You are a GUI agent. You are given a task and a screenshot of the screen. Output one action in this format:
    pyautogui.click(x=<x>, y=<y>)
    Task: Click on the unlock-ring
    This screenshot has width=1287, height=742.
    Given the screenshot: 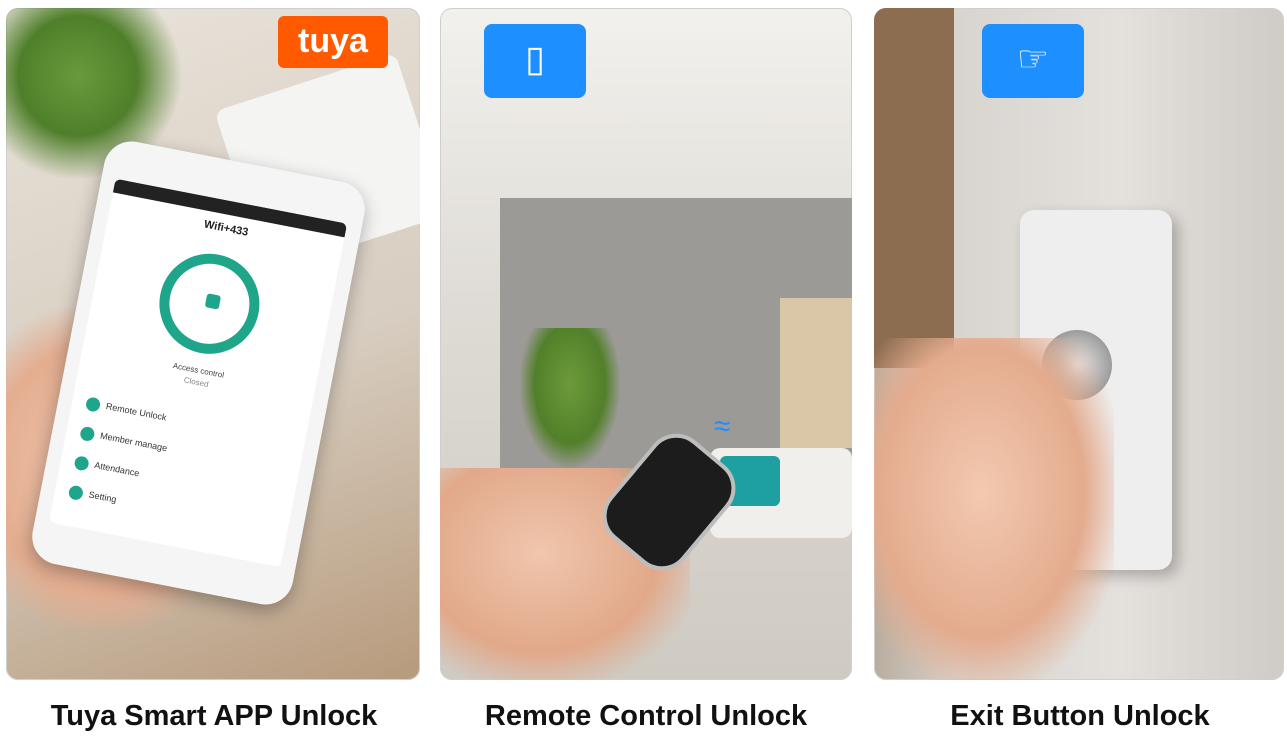 What is the action you would take?
    pyautogui.click(x=209, y=304)
    